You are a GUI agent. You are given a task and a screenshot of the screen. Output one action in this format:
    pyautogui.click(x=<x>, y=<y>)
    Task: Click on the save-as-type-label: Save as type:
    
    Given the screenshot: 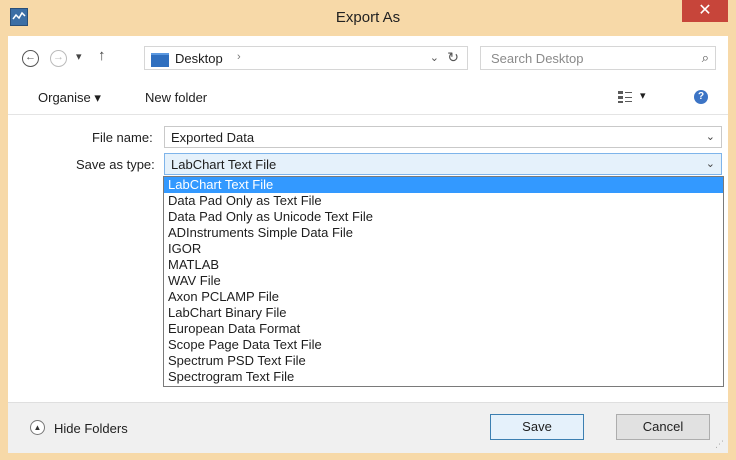 What is the action you would take?
    pyautogui.click(x=115, y=164)
    